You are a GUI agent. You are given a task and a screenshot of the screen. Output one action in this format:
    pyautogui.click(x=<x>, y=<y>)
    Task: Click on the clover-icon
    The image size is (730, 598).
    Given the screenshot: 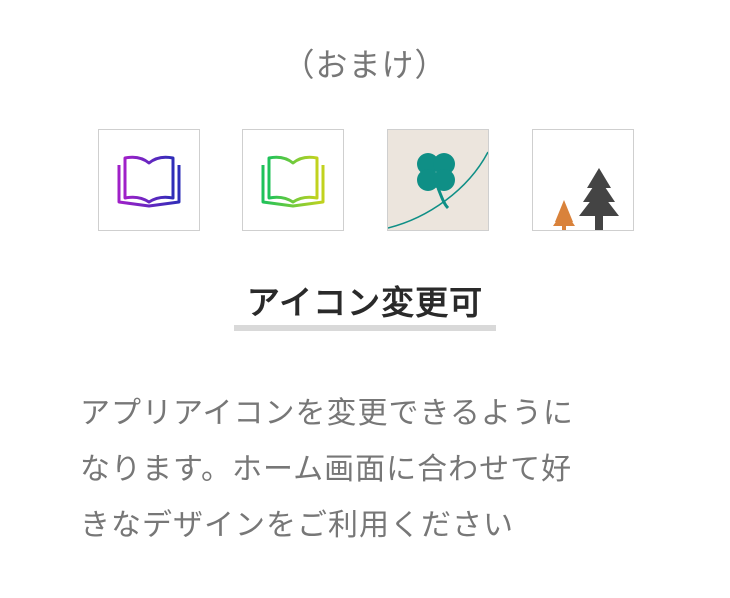 What is the action you would take?
    pyautogui.click(x=438, y=190)
    